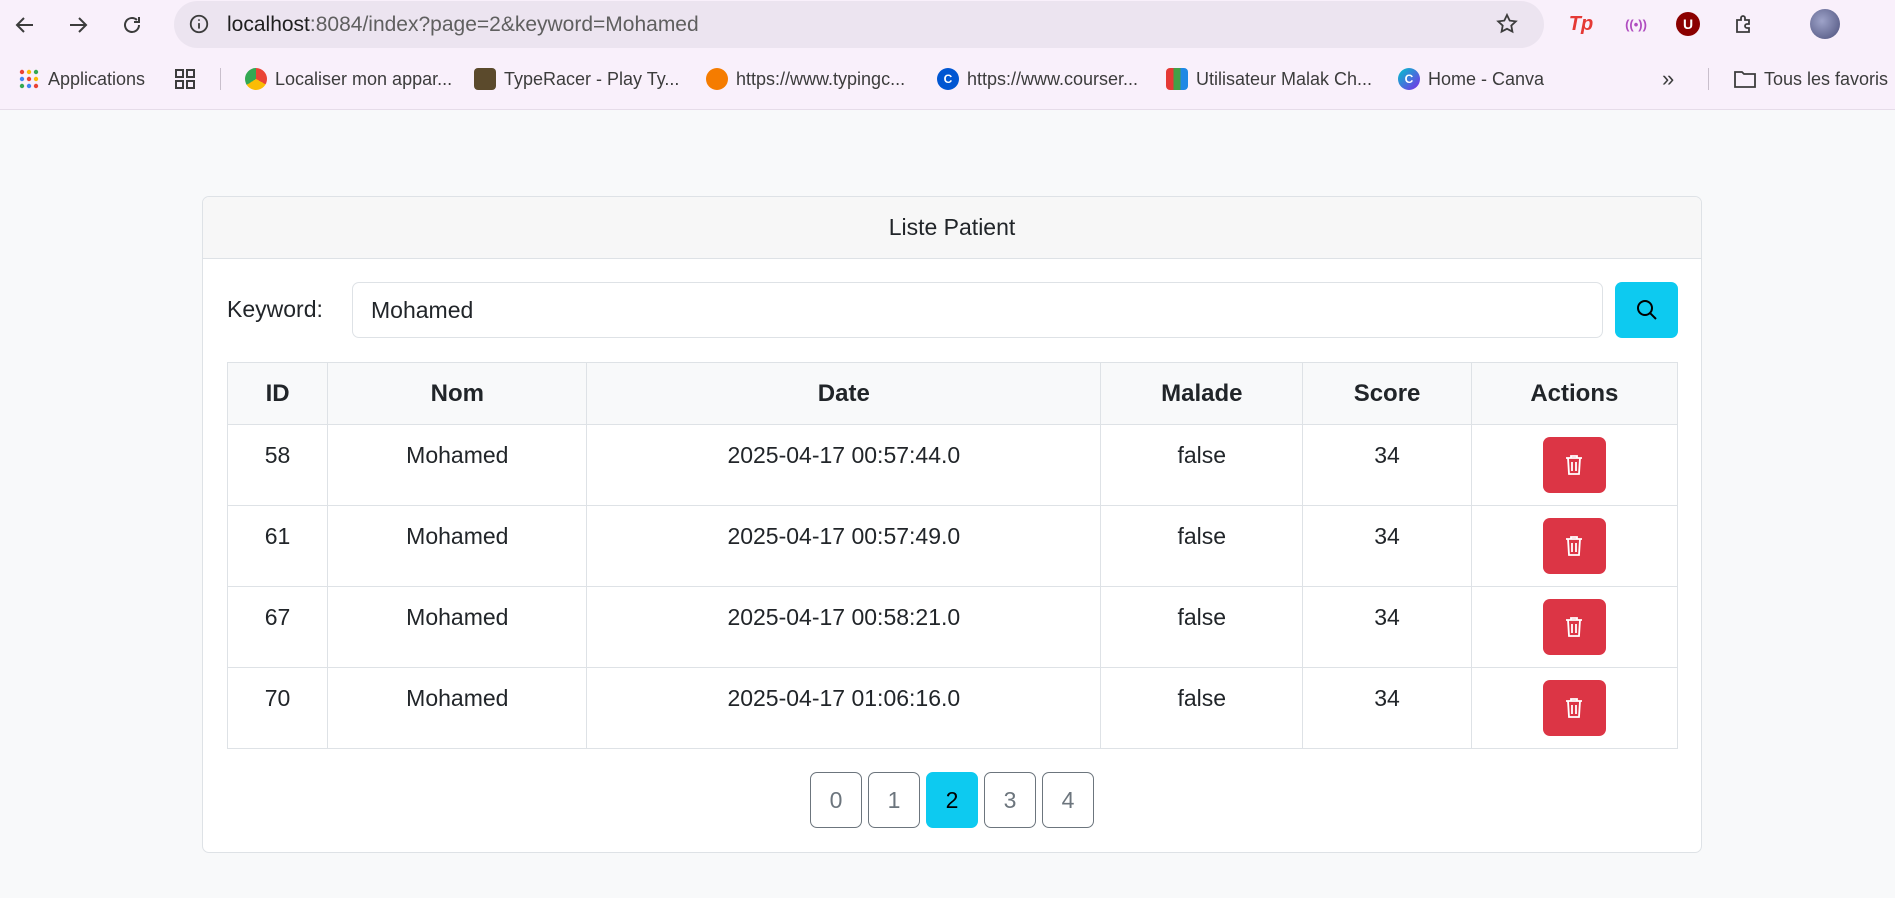 This screenshot has height=898, width=1895. Describe the element at coordinates (504, 24) in the screenshot. I see `url-path: :8084/index?page=2&keyword=Mohamed` at that location.